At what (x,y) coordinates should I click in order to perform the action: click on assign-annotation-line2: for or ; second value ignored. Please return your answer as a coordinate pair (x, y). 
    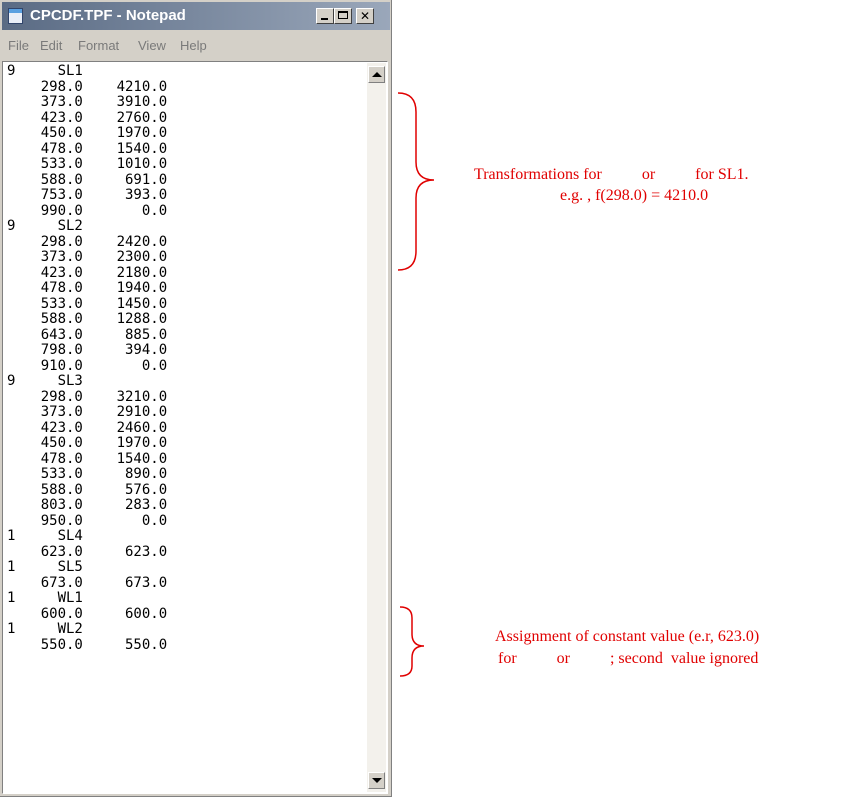
    Looking at the image, I should click on (628, 658).